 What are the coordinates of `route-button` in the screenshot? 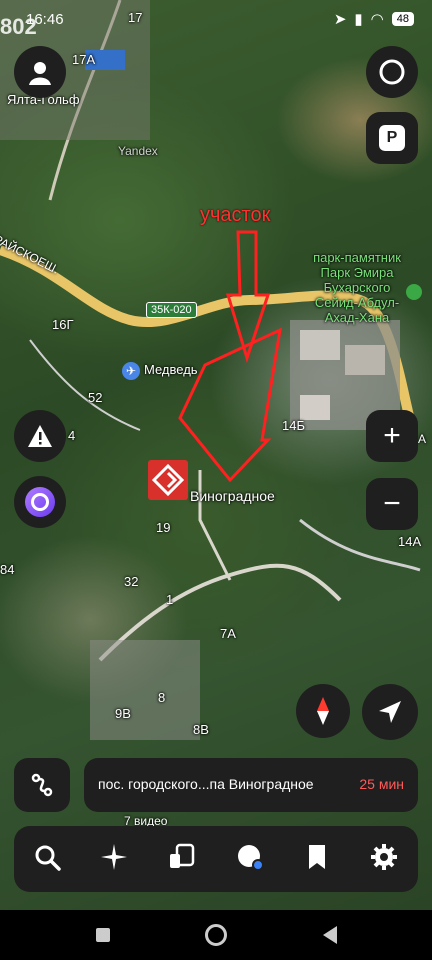 It's located at (42, 785).